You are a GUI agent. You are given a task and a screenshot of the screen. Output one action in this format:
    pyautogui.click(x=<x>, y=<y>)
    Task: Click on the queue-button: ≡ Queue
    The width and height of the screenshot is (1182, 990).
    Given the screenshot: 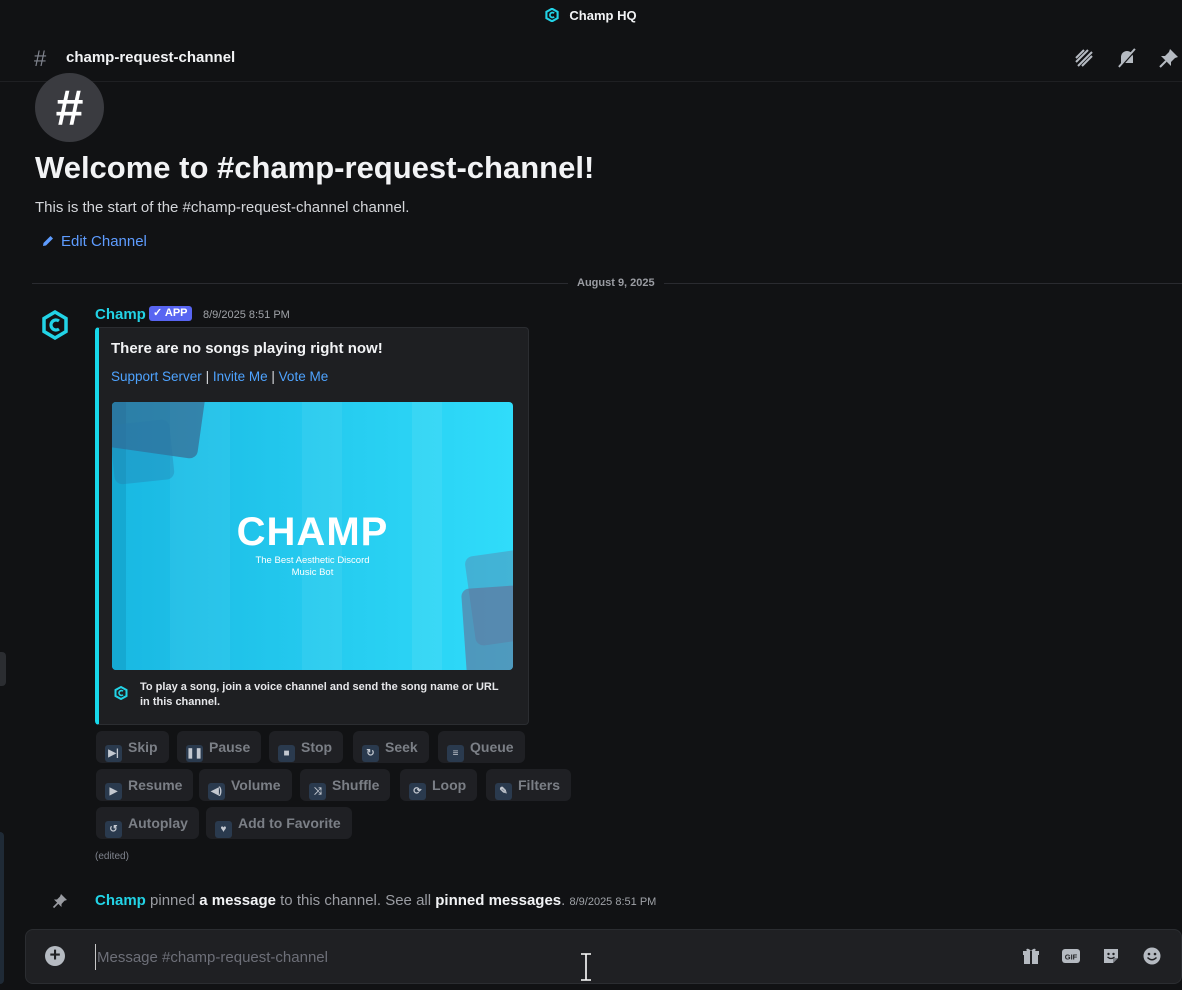 What is the action you would take?
    pyautogui.click(x=481, y=747)
    